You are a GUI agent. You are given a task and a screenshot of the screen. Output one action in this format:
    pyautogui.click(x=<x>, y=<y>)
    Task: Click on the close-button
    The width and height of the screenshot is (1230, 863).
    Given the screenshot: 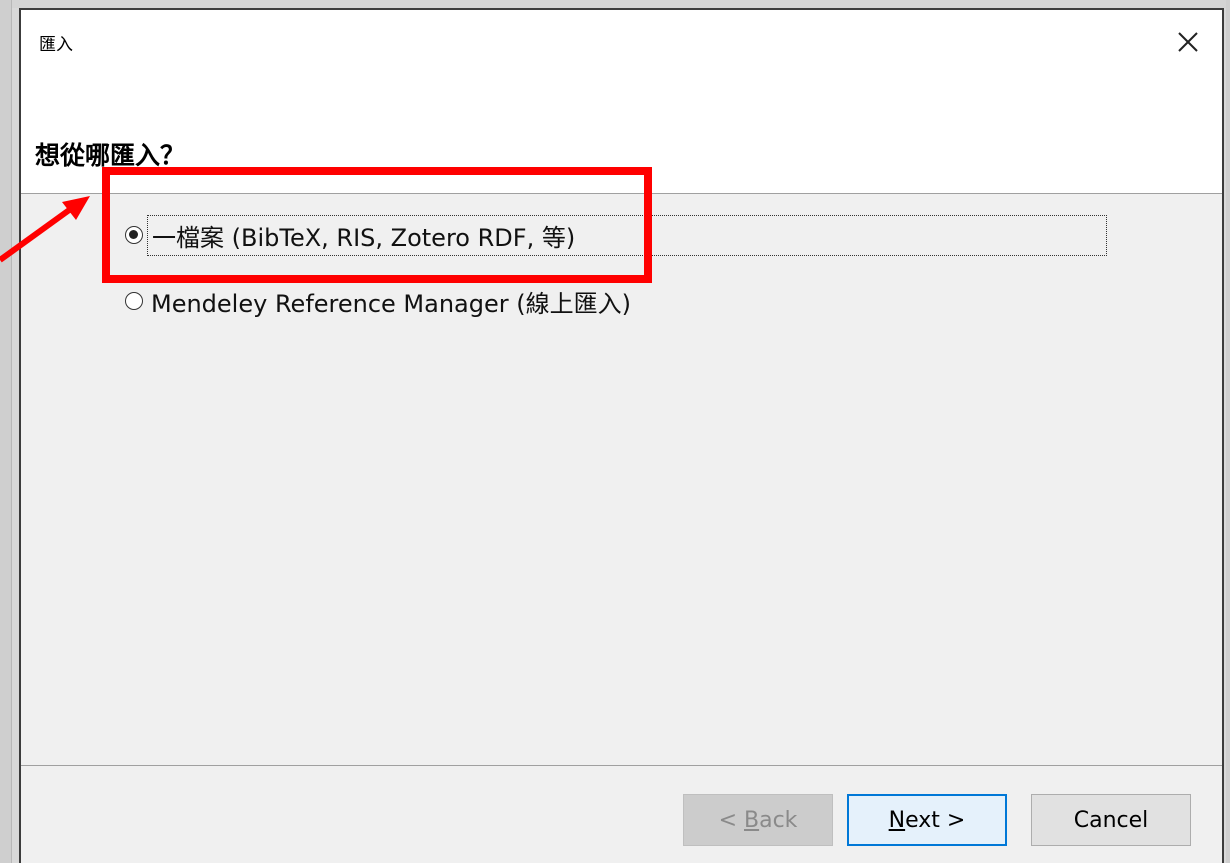 What is the action you would take?
    pyautogui.click(x=1188, y=42)
    